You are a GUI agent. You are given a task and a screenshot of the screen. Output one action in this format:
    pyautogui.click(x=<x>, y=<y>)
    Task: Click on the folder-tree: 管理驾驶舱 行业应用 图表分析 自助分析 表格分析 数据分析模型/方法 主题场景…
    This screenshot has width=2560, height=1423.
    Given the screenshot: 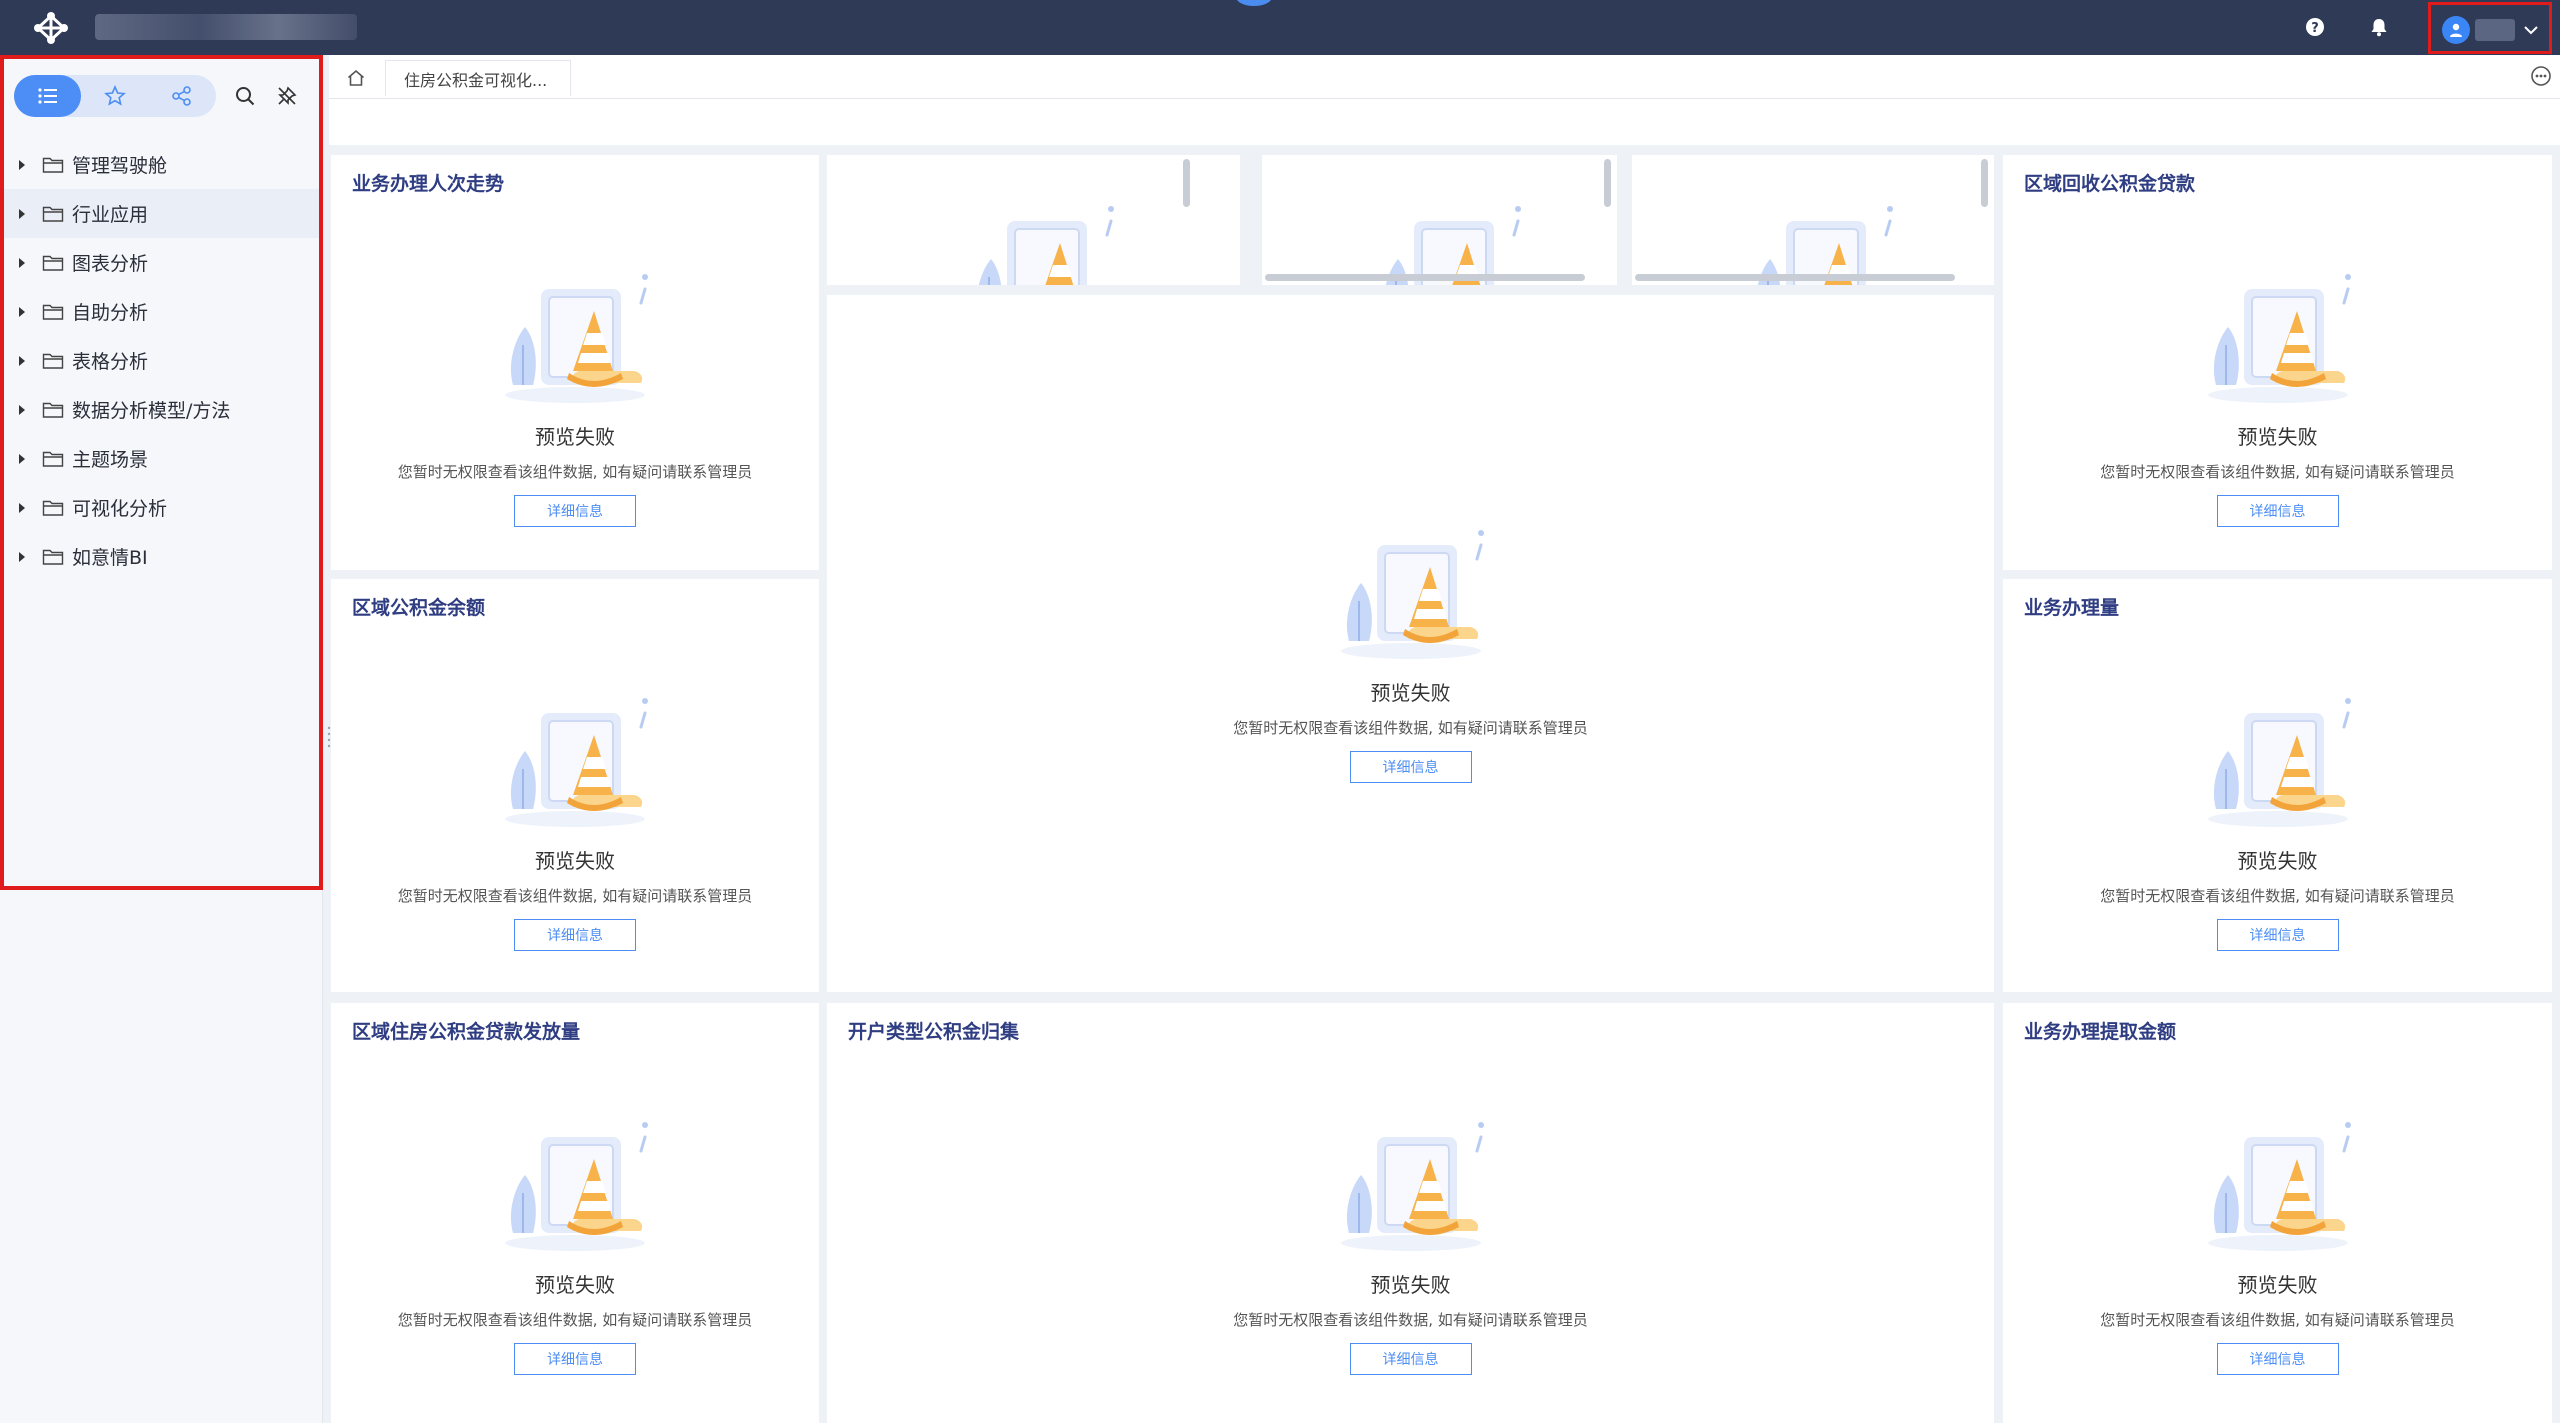 What is the action you would take?
    pyautogui.click(x=159, y=360)
    